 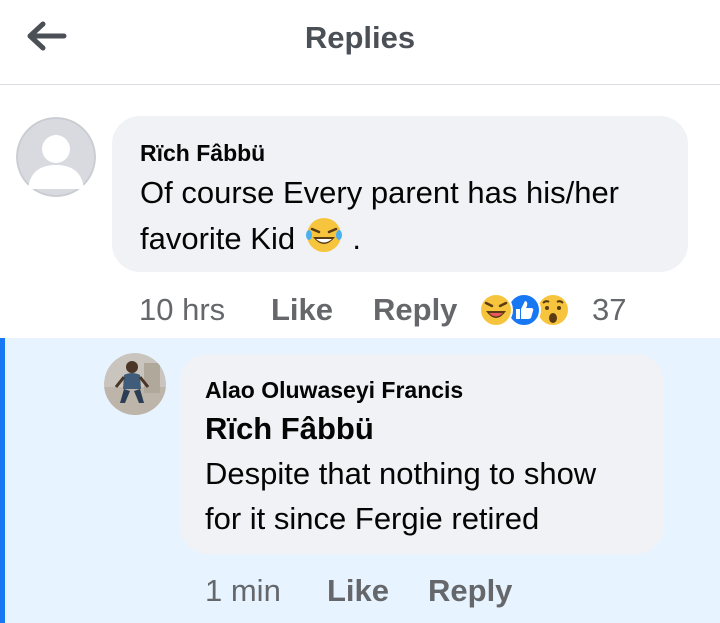 What do you see at coordinates (323, 235) in the screenshot?
I see `laughing-face-icon` at bounding box center [323, 235].